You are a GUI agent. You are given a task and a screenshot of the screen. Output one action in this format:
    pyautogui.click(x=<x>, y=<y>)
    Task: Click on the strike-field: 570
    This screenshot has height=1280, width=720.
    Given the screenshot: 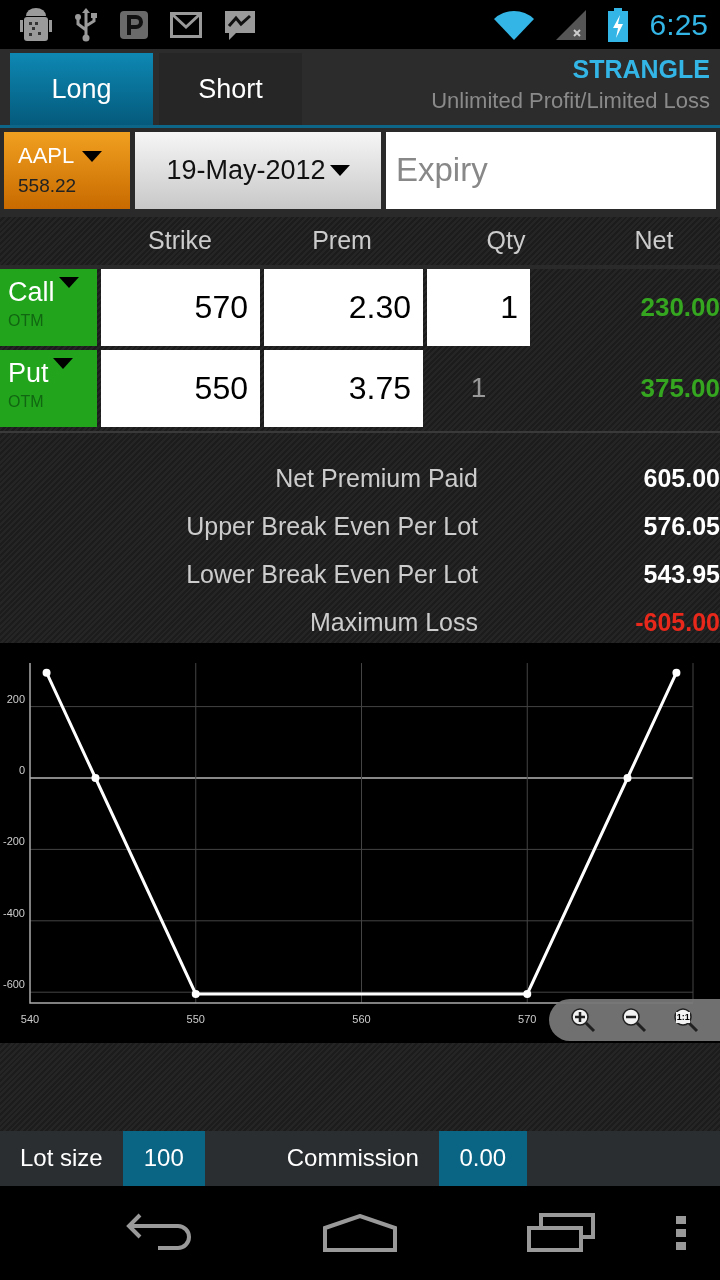 What is the action you would take?
    pyautogui.click(x=180, y=307)
    